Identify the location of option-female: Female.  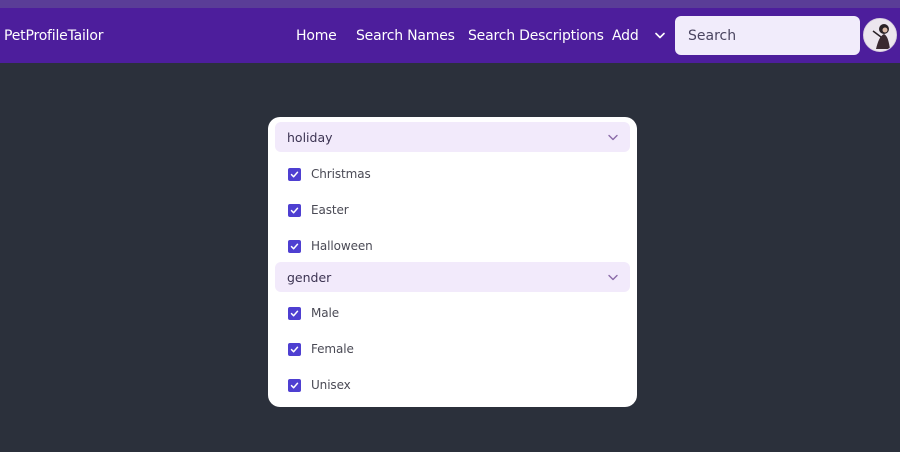
(321, 349).